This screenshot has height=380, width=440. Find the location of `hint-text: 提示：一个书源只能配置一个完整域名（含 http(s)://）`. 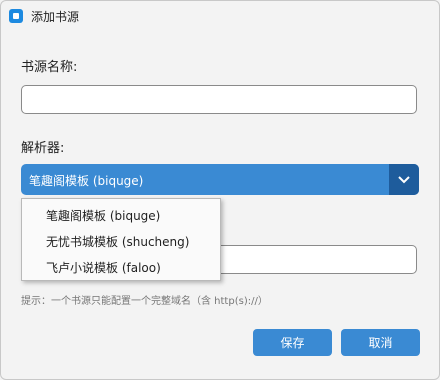

hint-text: 提示：一个书源只能配置一个完整域名（含 http(s)://） is located at coordinates (144, 301).